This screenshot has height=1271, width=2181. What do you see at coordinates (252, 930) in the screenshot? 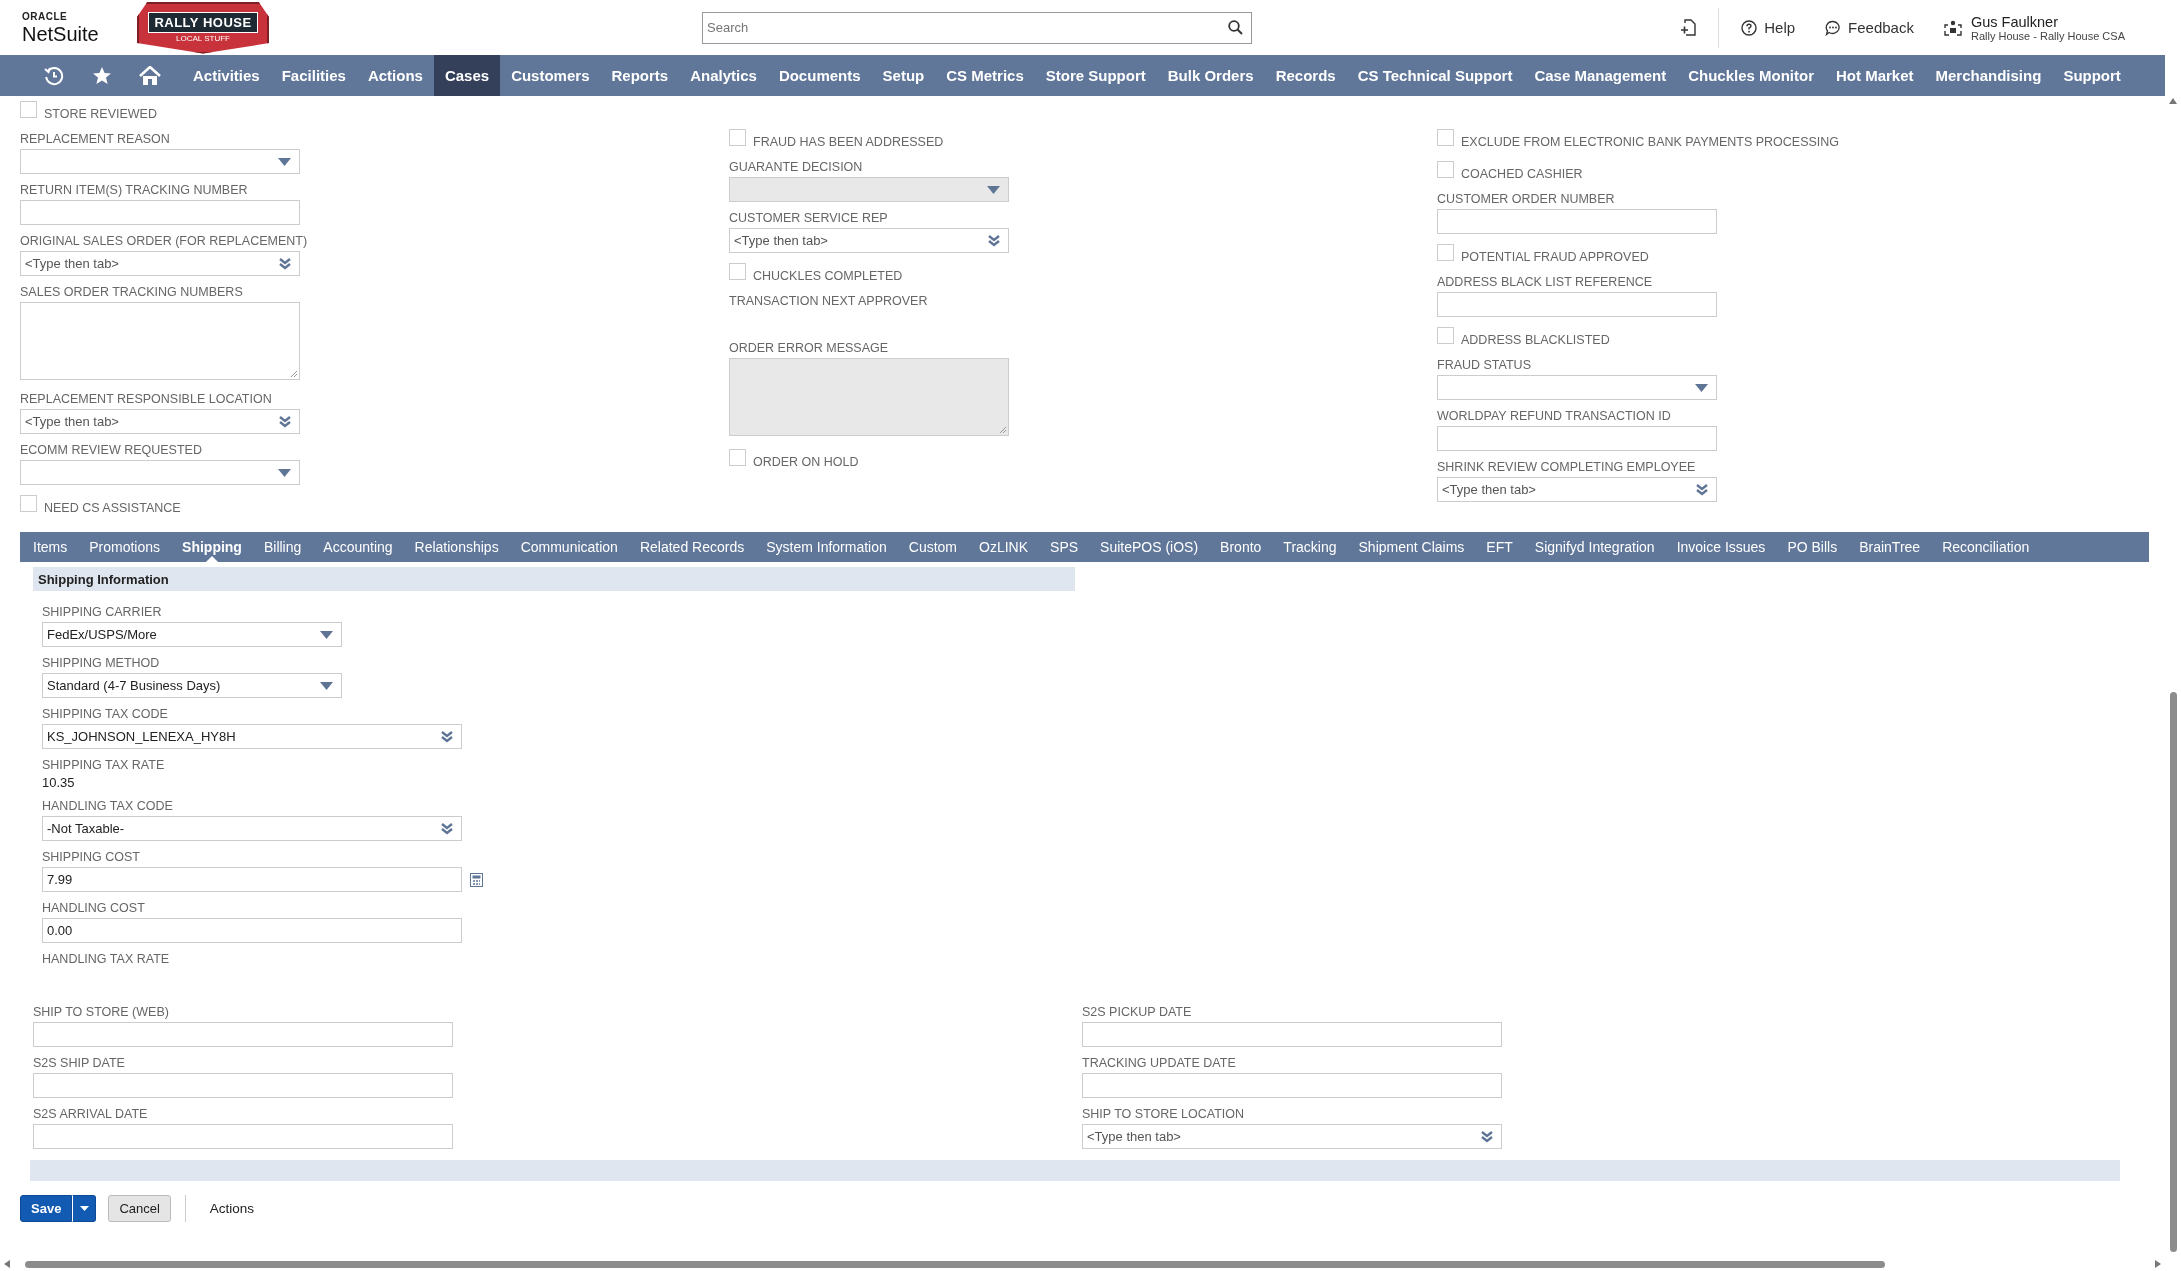
I see `input-field: 0.00` at bounding box center [252, 930].